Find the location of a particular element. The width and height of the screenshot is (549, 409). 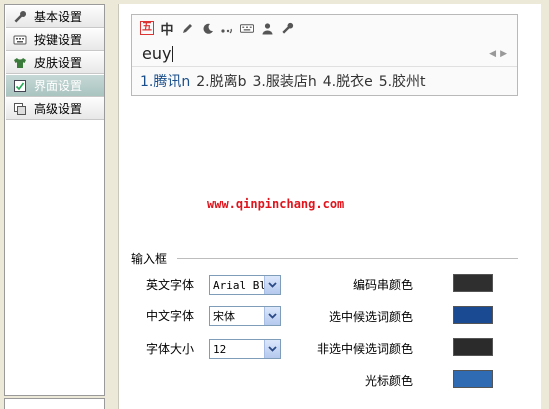

sidebar-item-ui: 界面设置 is located at coordinates (55, 86).